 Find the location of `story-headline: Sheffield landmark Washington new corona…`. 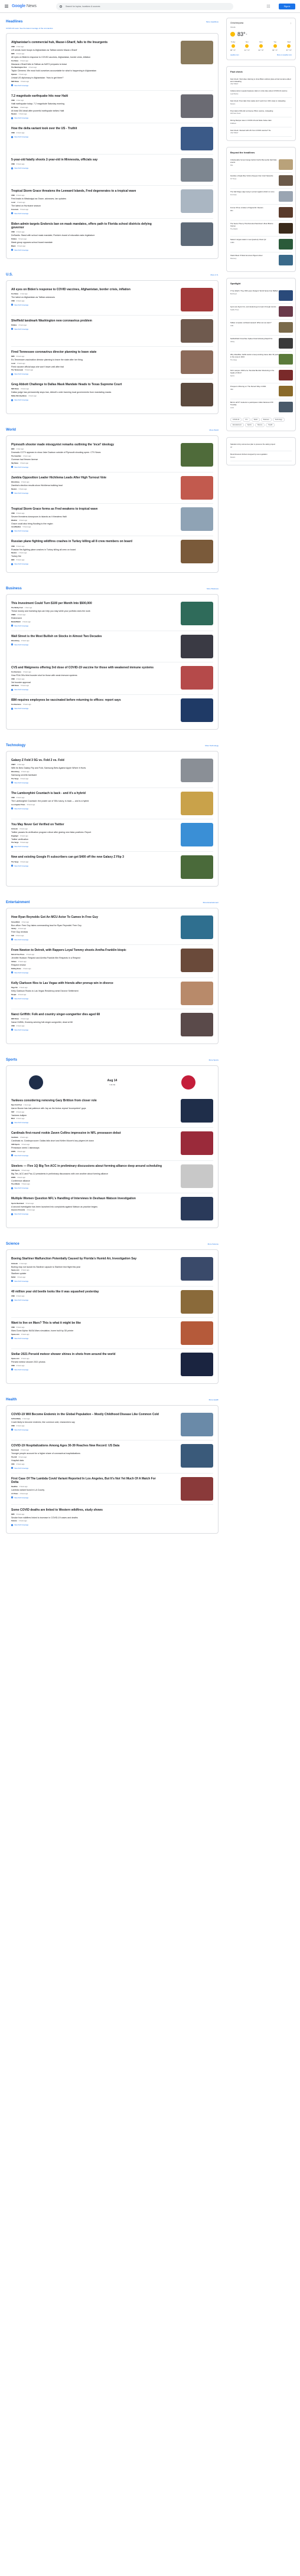

story-headline: Sheffield landmark Washington new corona… is located at coordinates (87, 321).